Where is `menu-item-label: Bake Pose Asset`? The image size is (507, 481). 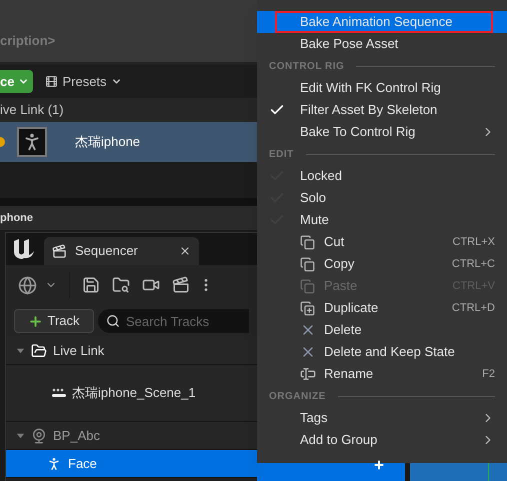
menu-item-label: Bake Pose Asset is located at coordinates (350, 44).